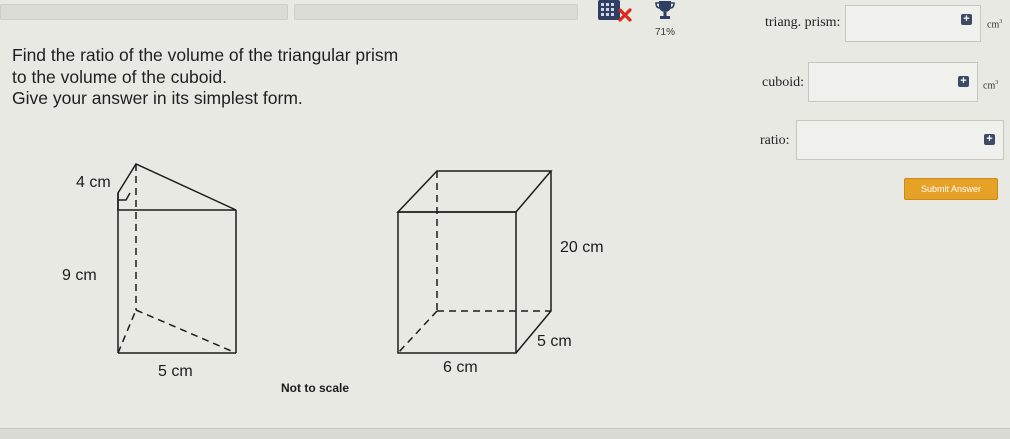  I want to click on prism-top-dimension: 4 cm, so click(93, 182).